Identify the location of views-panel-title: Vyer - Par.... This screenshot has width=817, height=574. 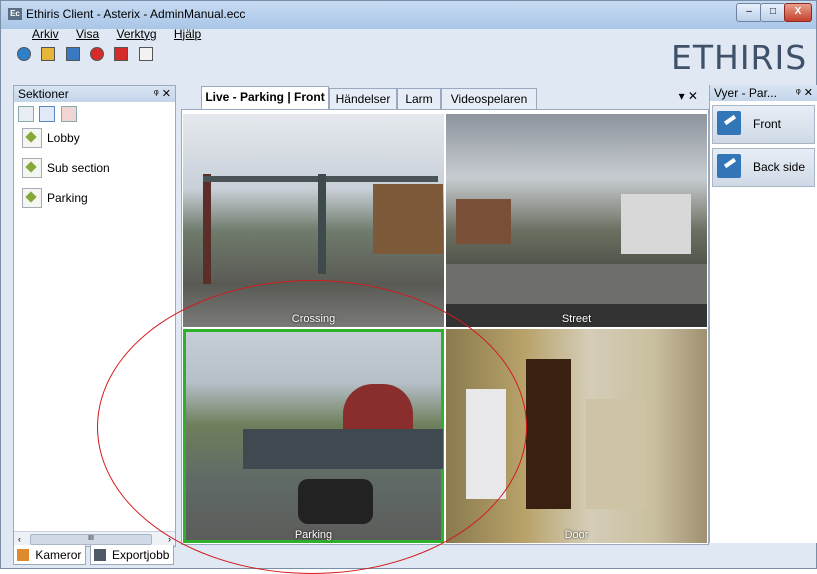
(745, 93).